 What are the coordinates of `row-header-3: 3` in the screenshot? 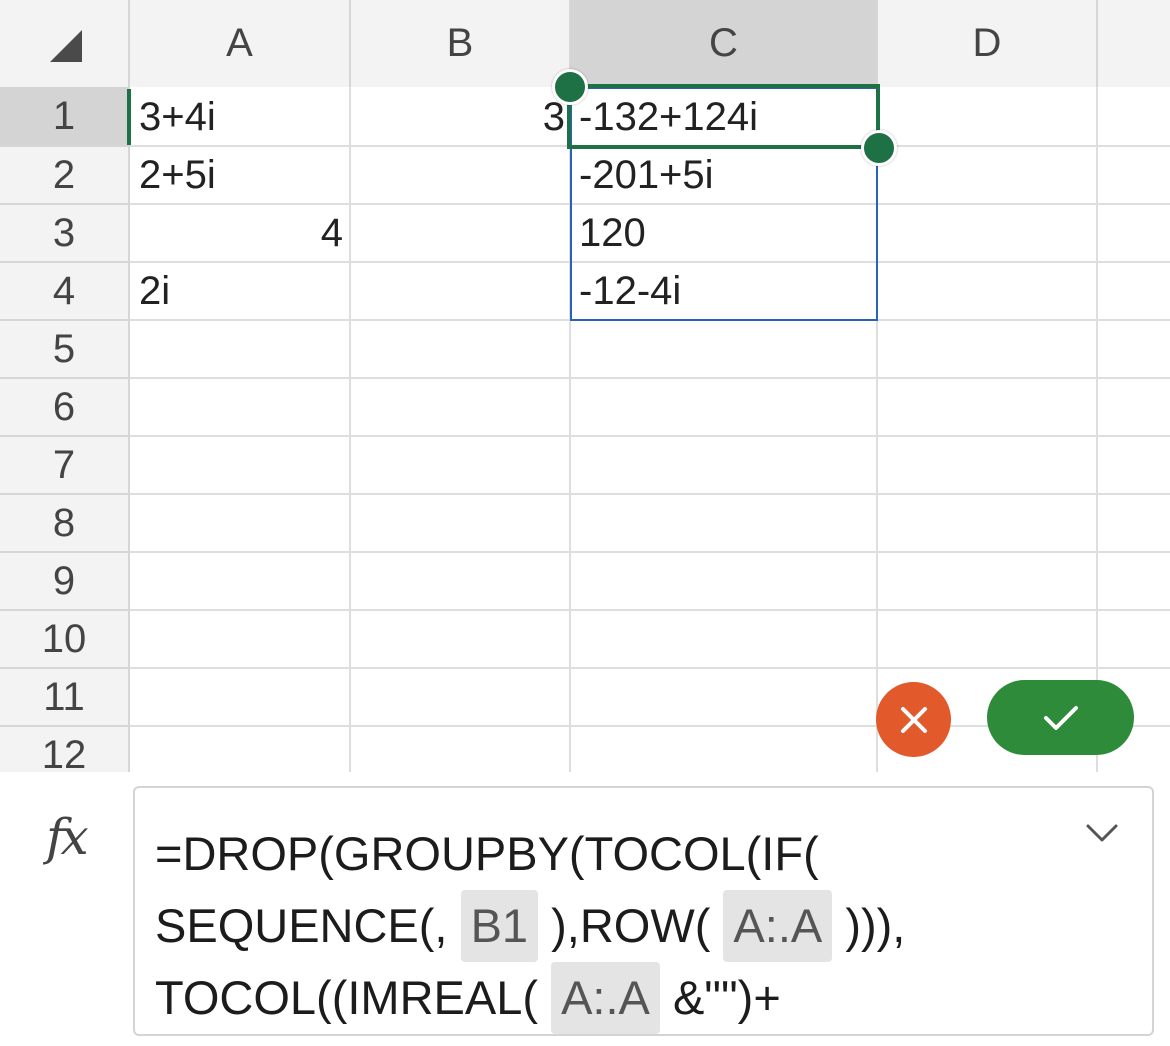 It's located at (65, 234).